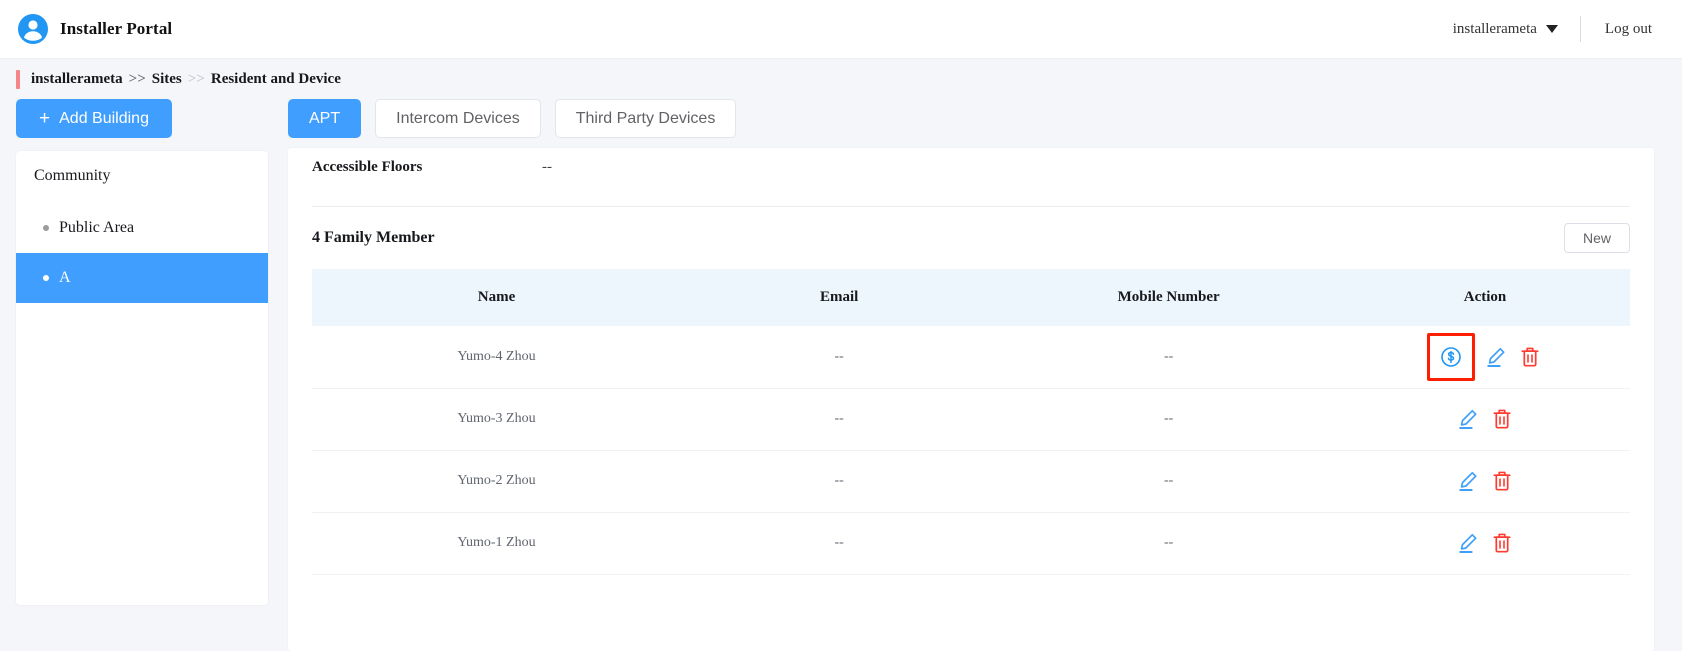  I want to click on add-building-button: + Add Building, so click(94, 118).